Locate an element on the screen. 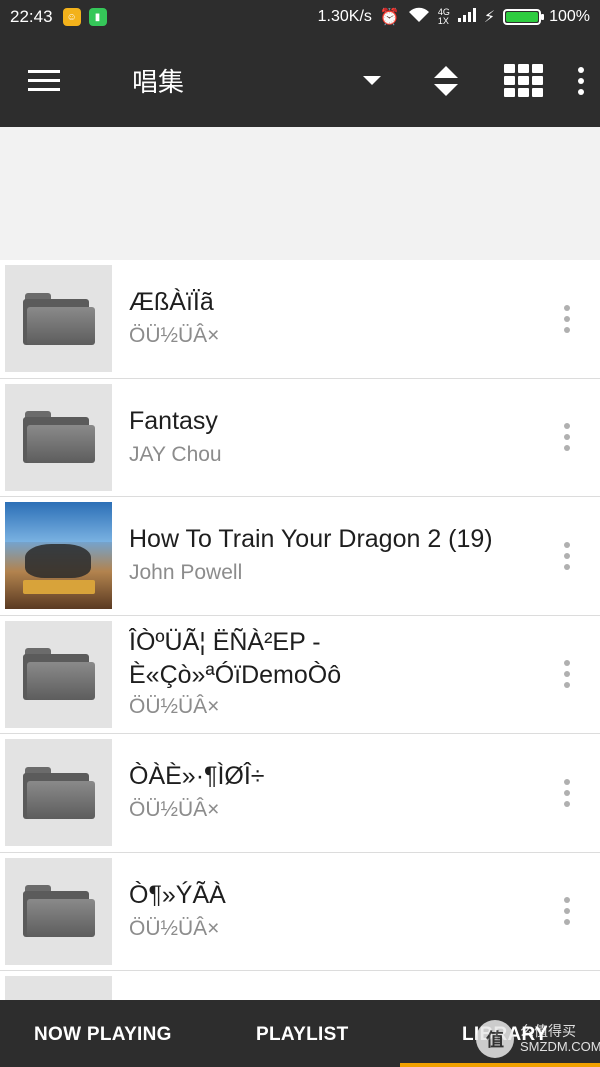  item-subtitle: John Powell is located at coordinates (186, 573).